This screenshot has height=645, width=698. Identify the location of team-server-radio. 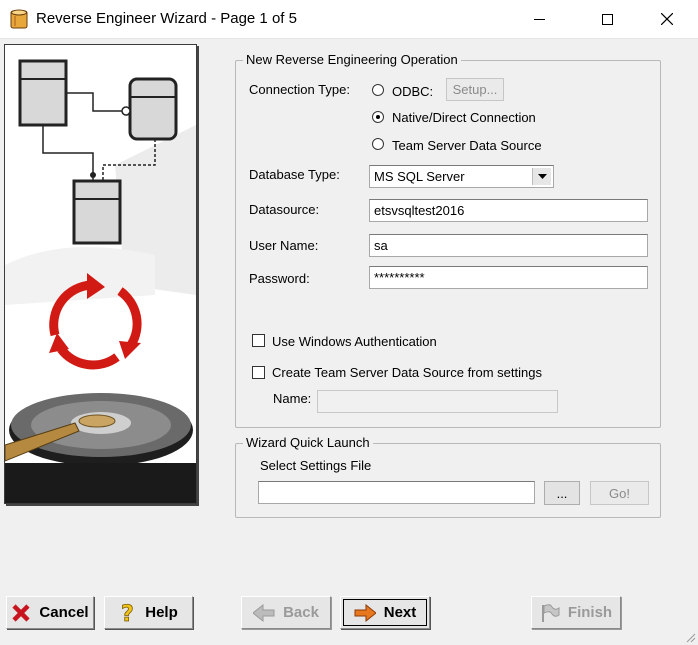
(378, 144).